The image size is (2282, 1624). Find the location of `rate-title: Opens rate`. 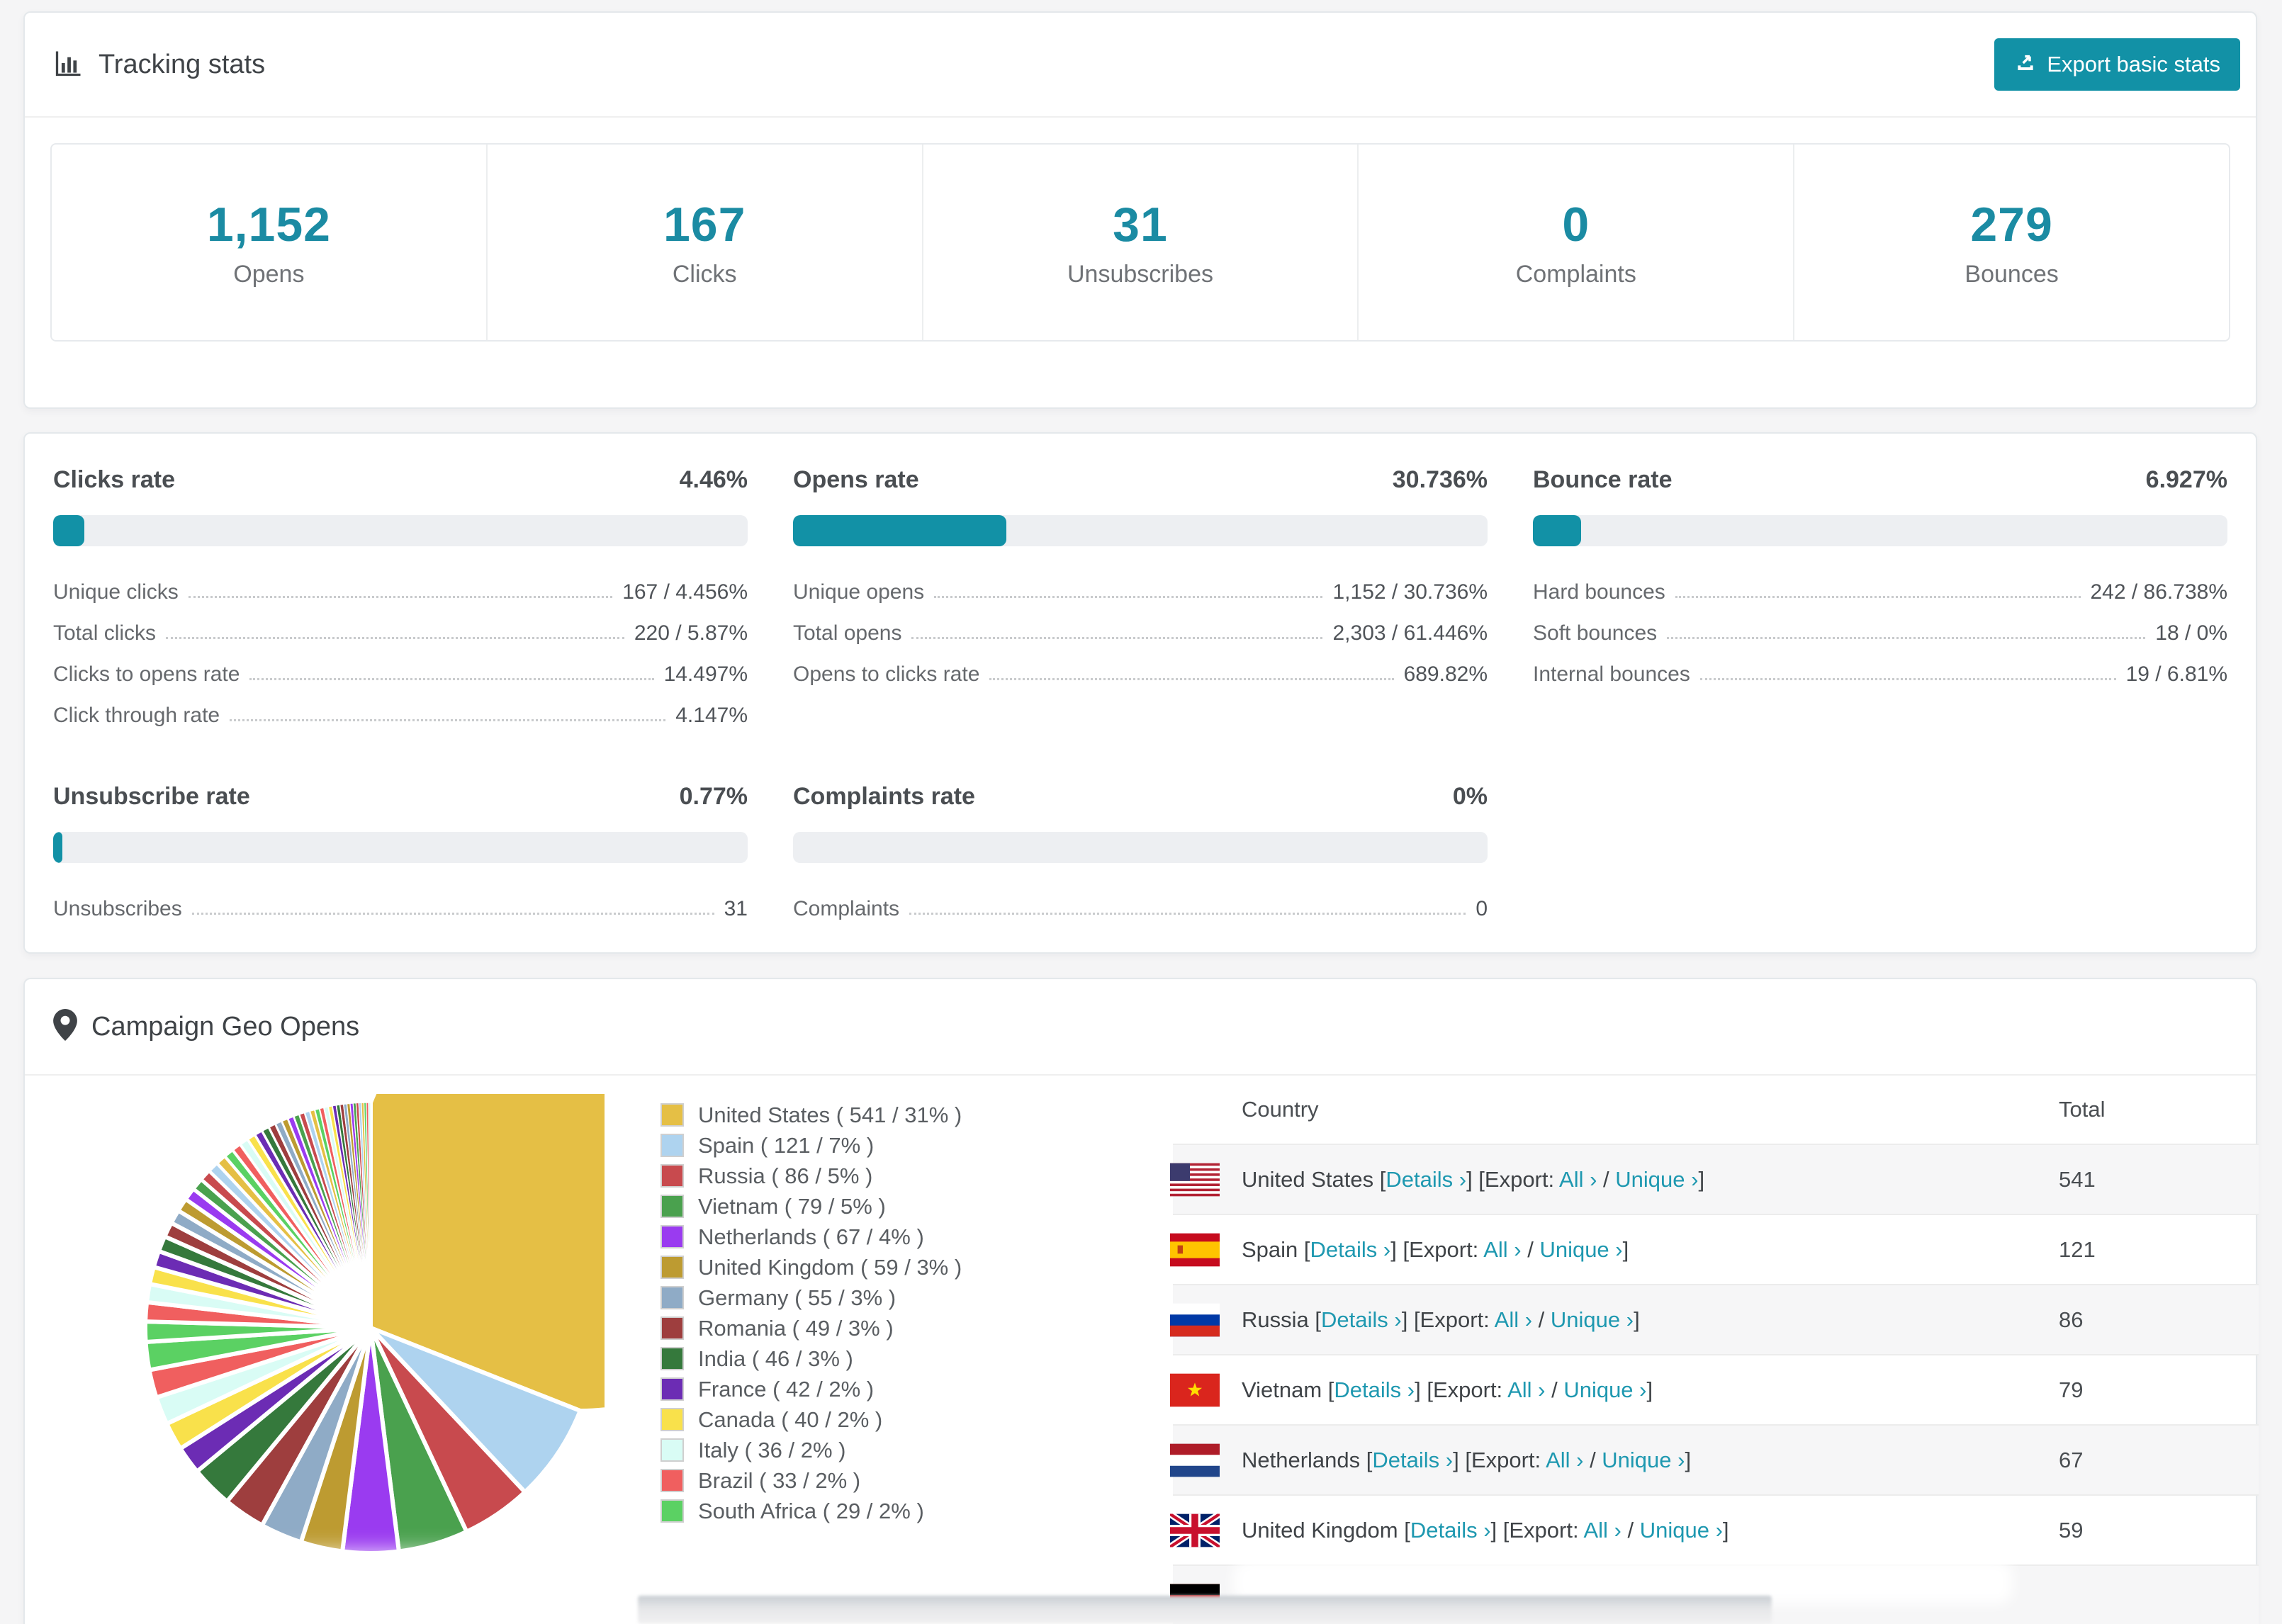

rate-title: Opens rate is located at coordinates (856, 479).